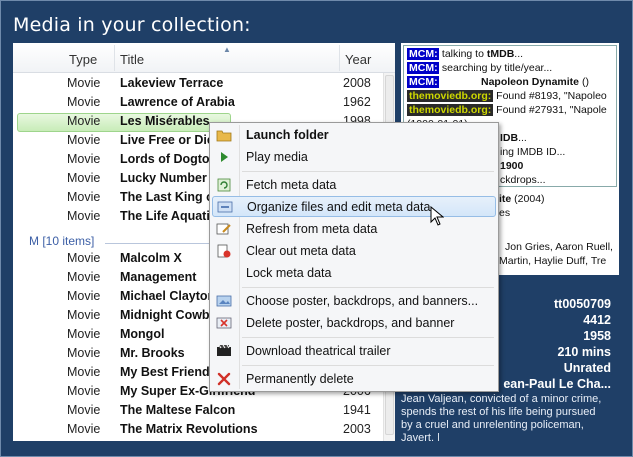  I want to click on row-title: Live Free or Die, so click(167, 140).